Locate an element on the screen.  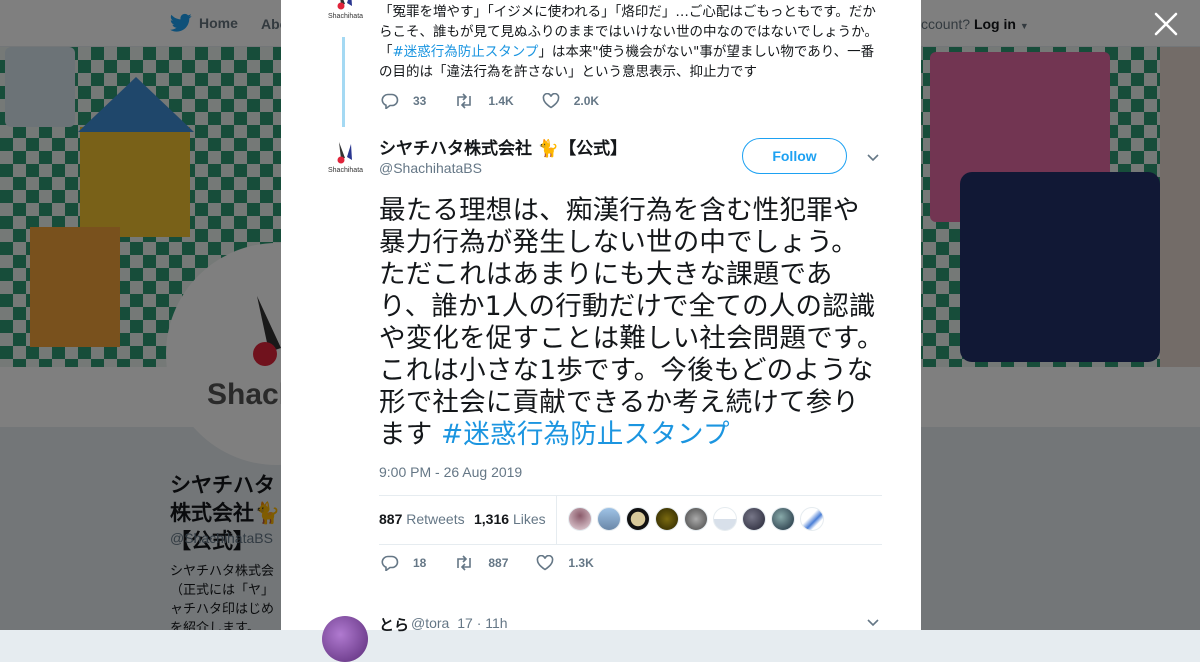
liker-avatars is located at coordinates (698, 519).